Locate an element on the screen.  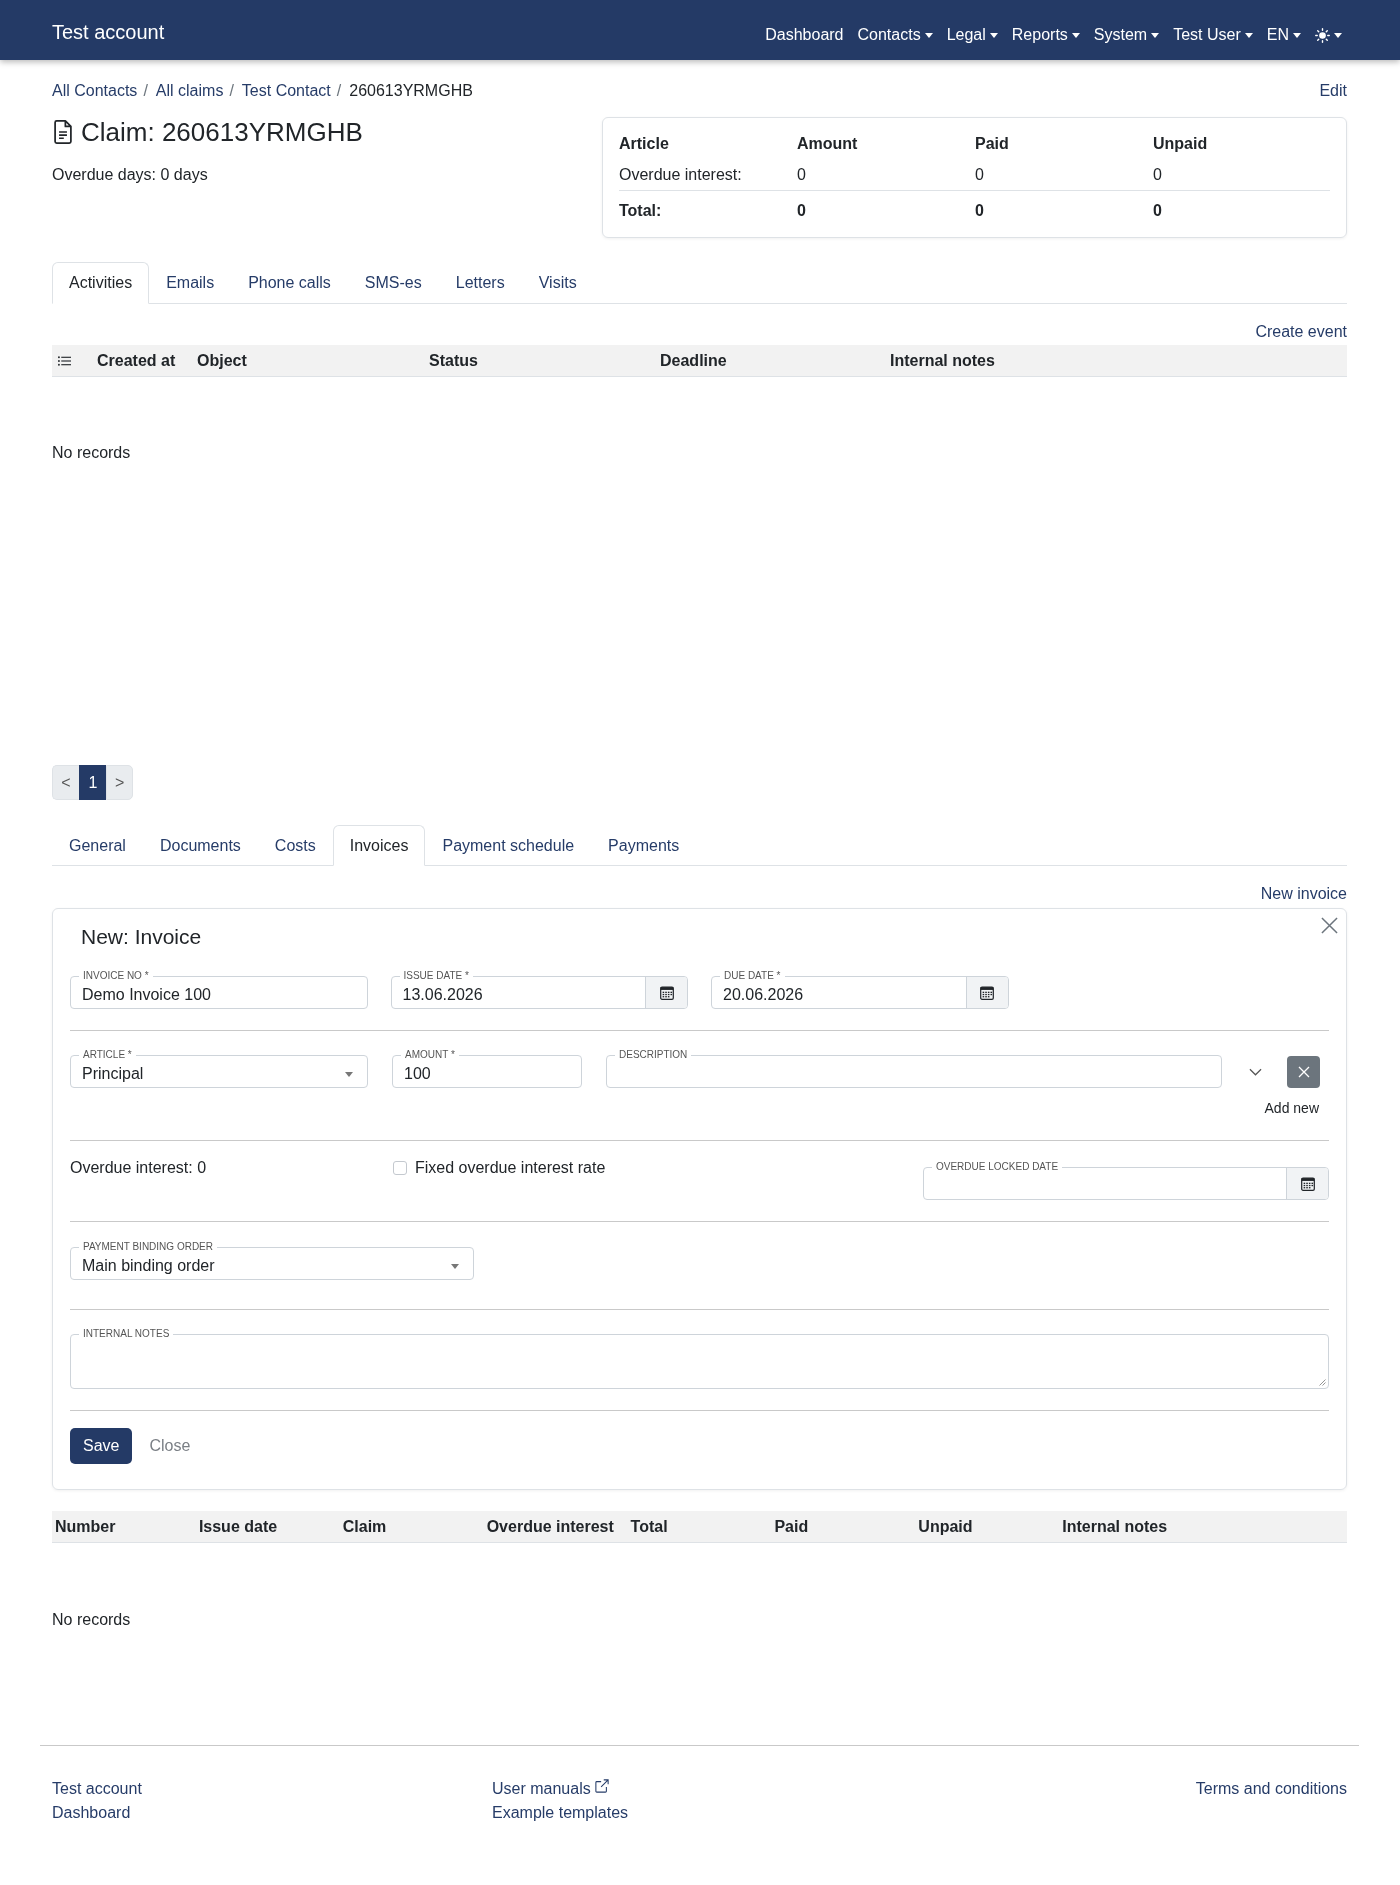
claim-title: Claim: 260613YRMGHB is located at coordinates (222, 132).